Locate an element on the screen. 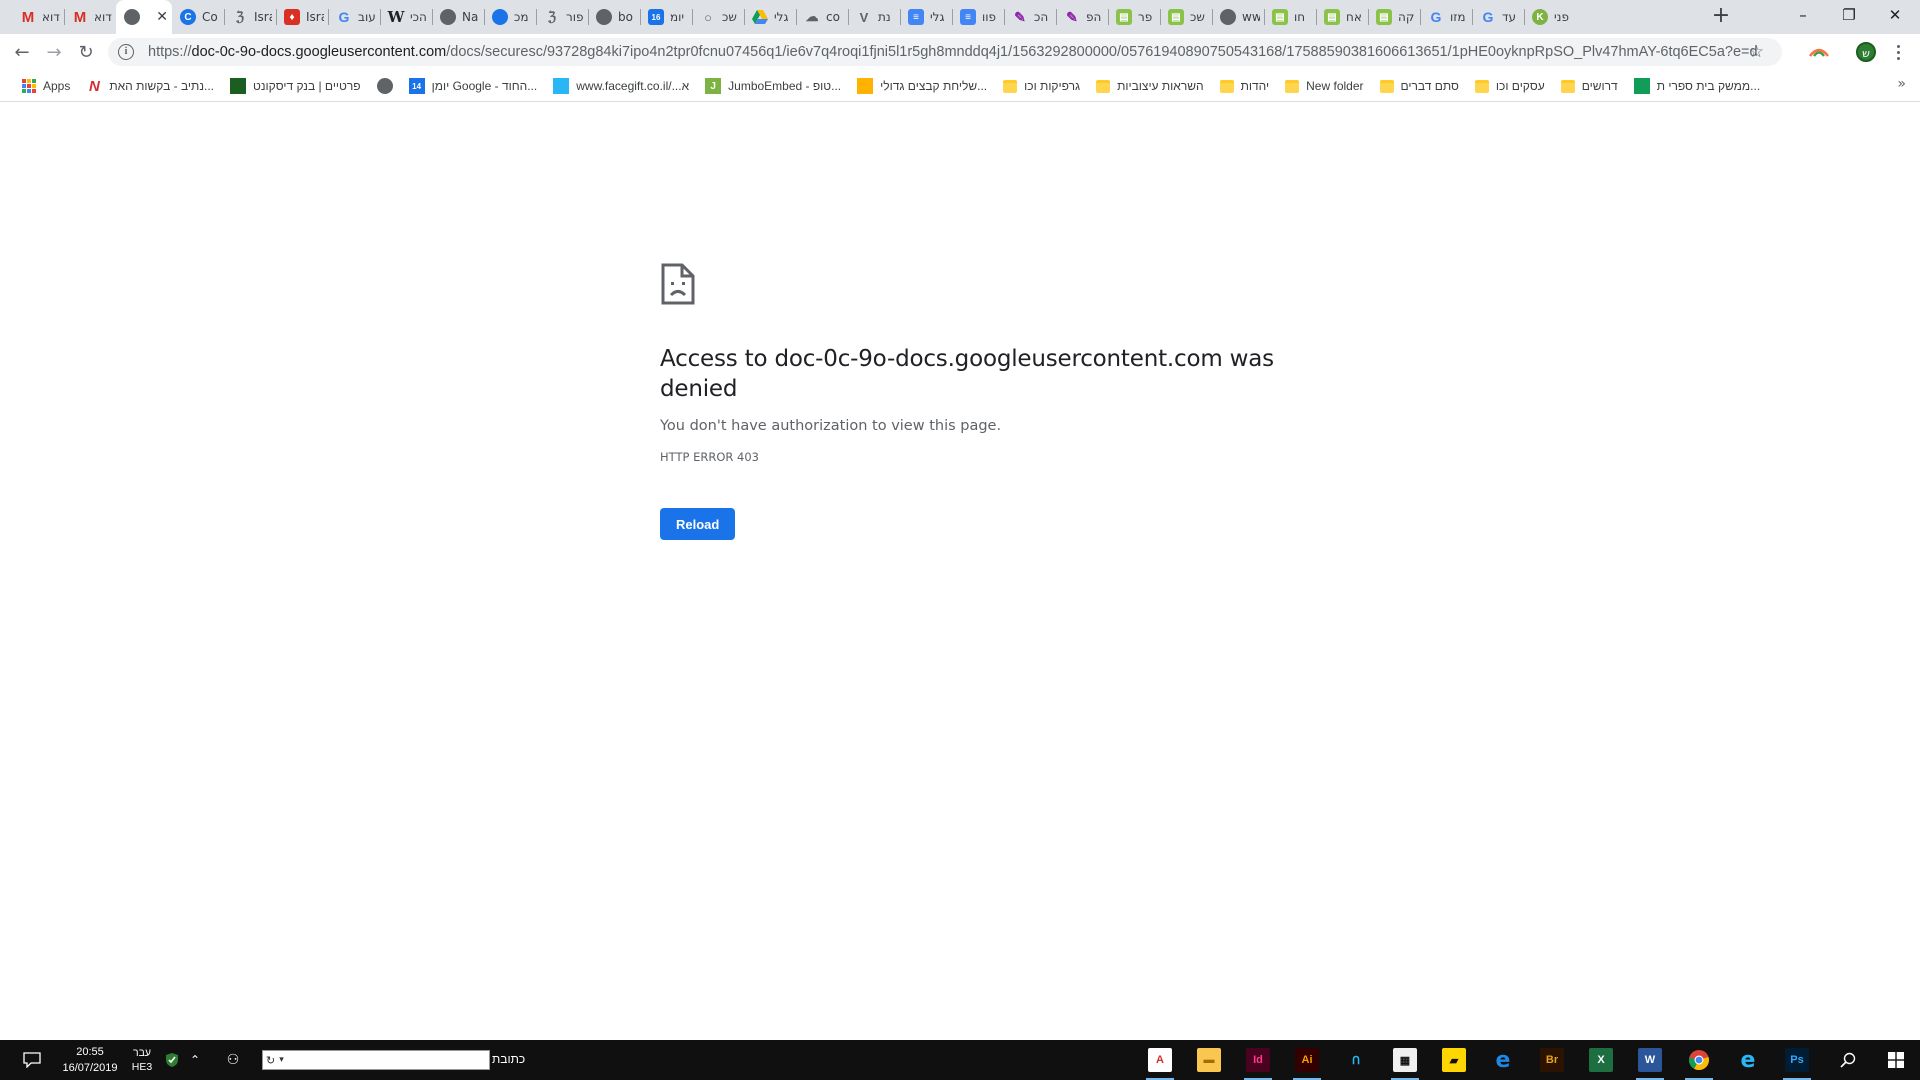  chrome-taskbar-button is located at coordinates (1699, 1060).